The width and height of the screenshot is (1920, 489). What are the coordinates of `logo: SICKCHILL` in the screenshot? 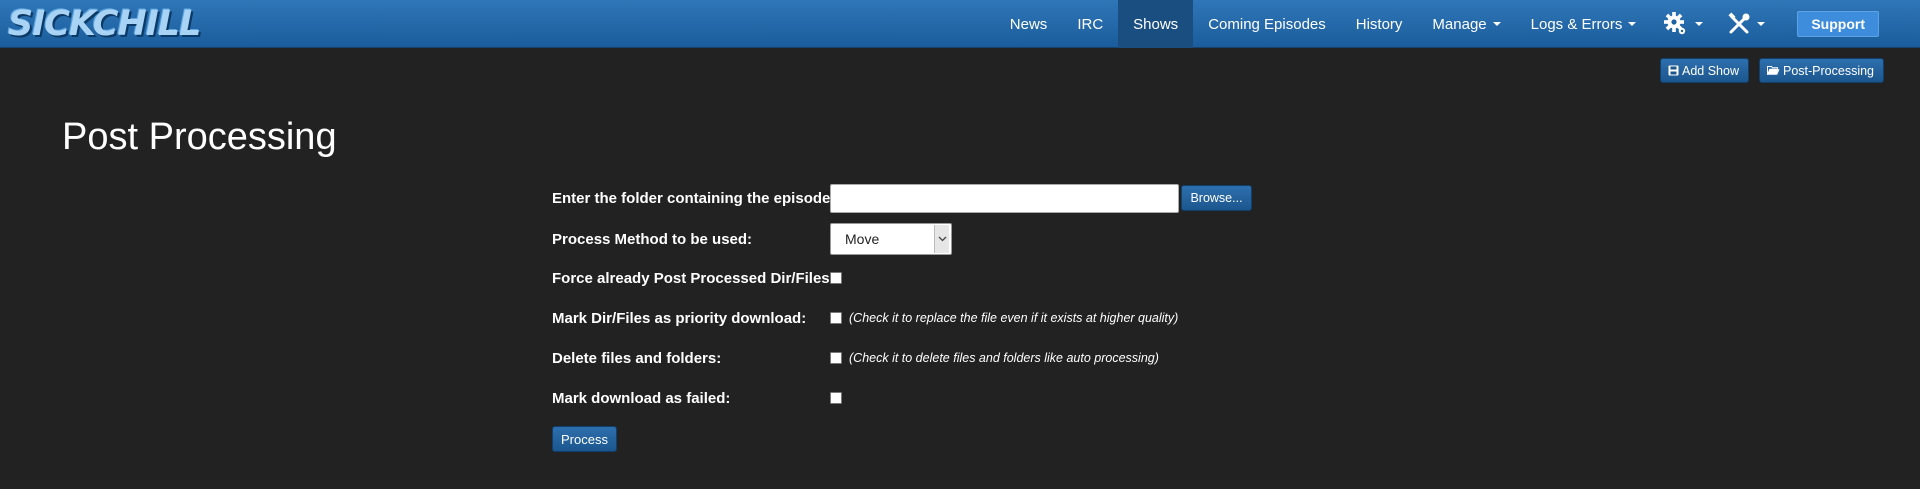 It's located at (104, 24).